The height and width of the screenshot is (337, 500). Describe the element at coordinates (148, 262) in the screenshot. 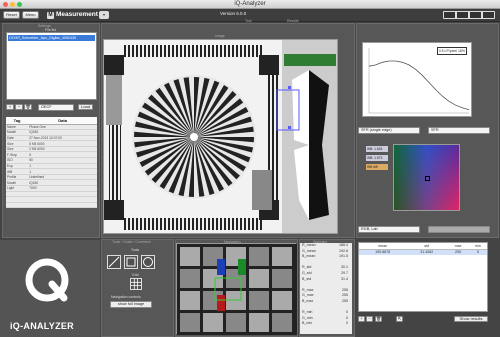

I see `circle-tool-icon` at that location.